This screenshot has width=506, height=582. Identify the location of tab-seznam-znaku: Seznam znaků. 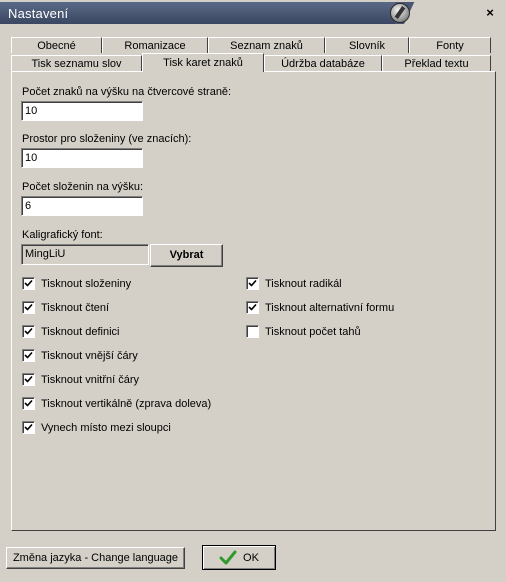
(266, 45).